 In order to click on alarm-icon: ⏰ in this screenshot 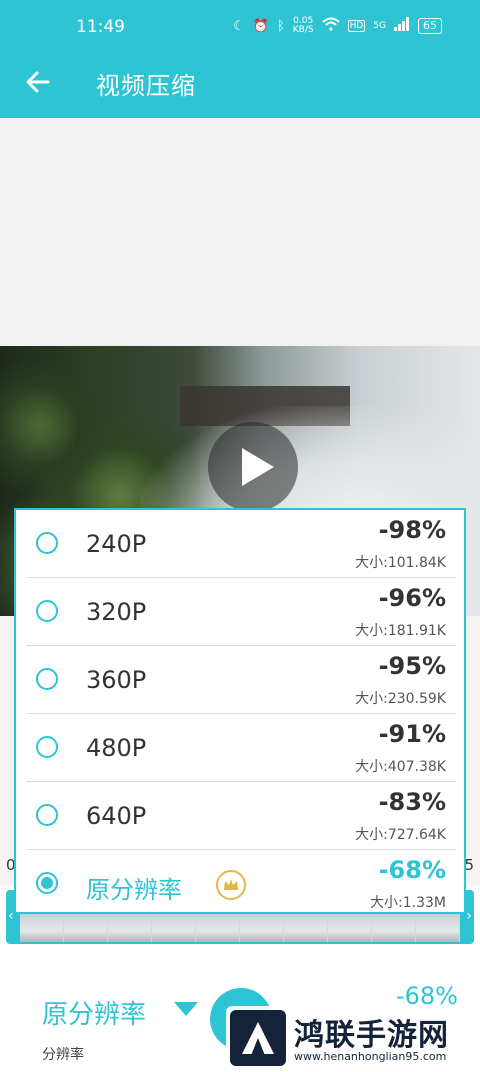, I will do `click(260, 26)`.